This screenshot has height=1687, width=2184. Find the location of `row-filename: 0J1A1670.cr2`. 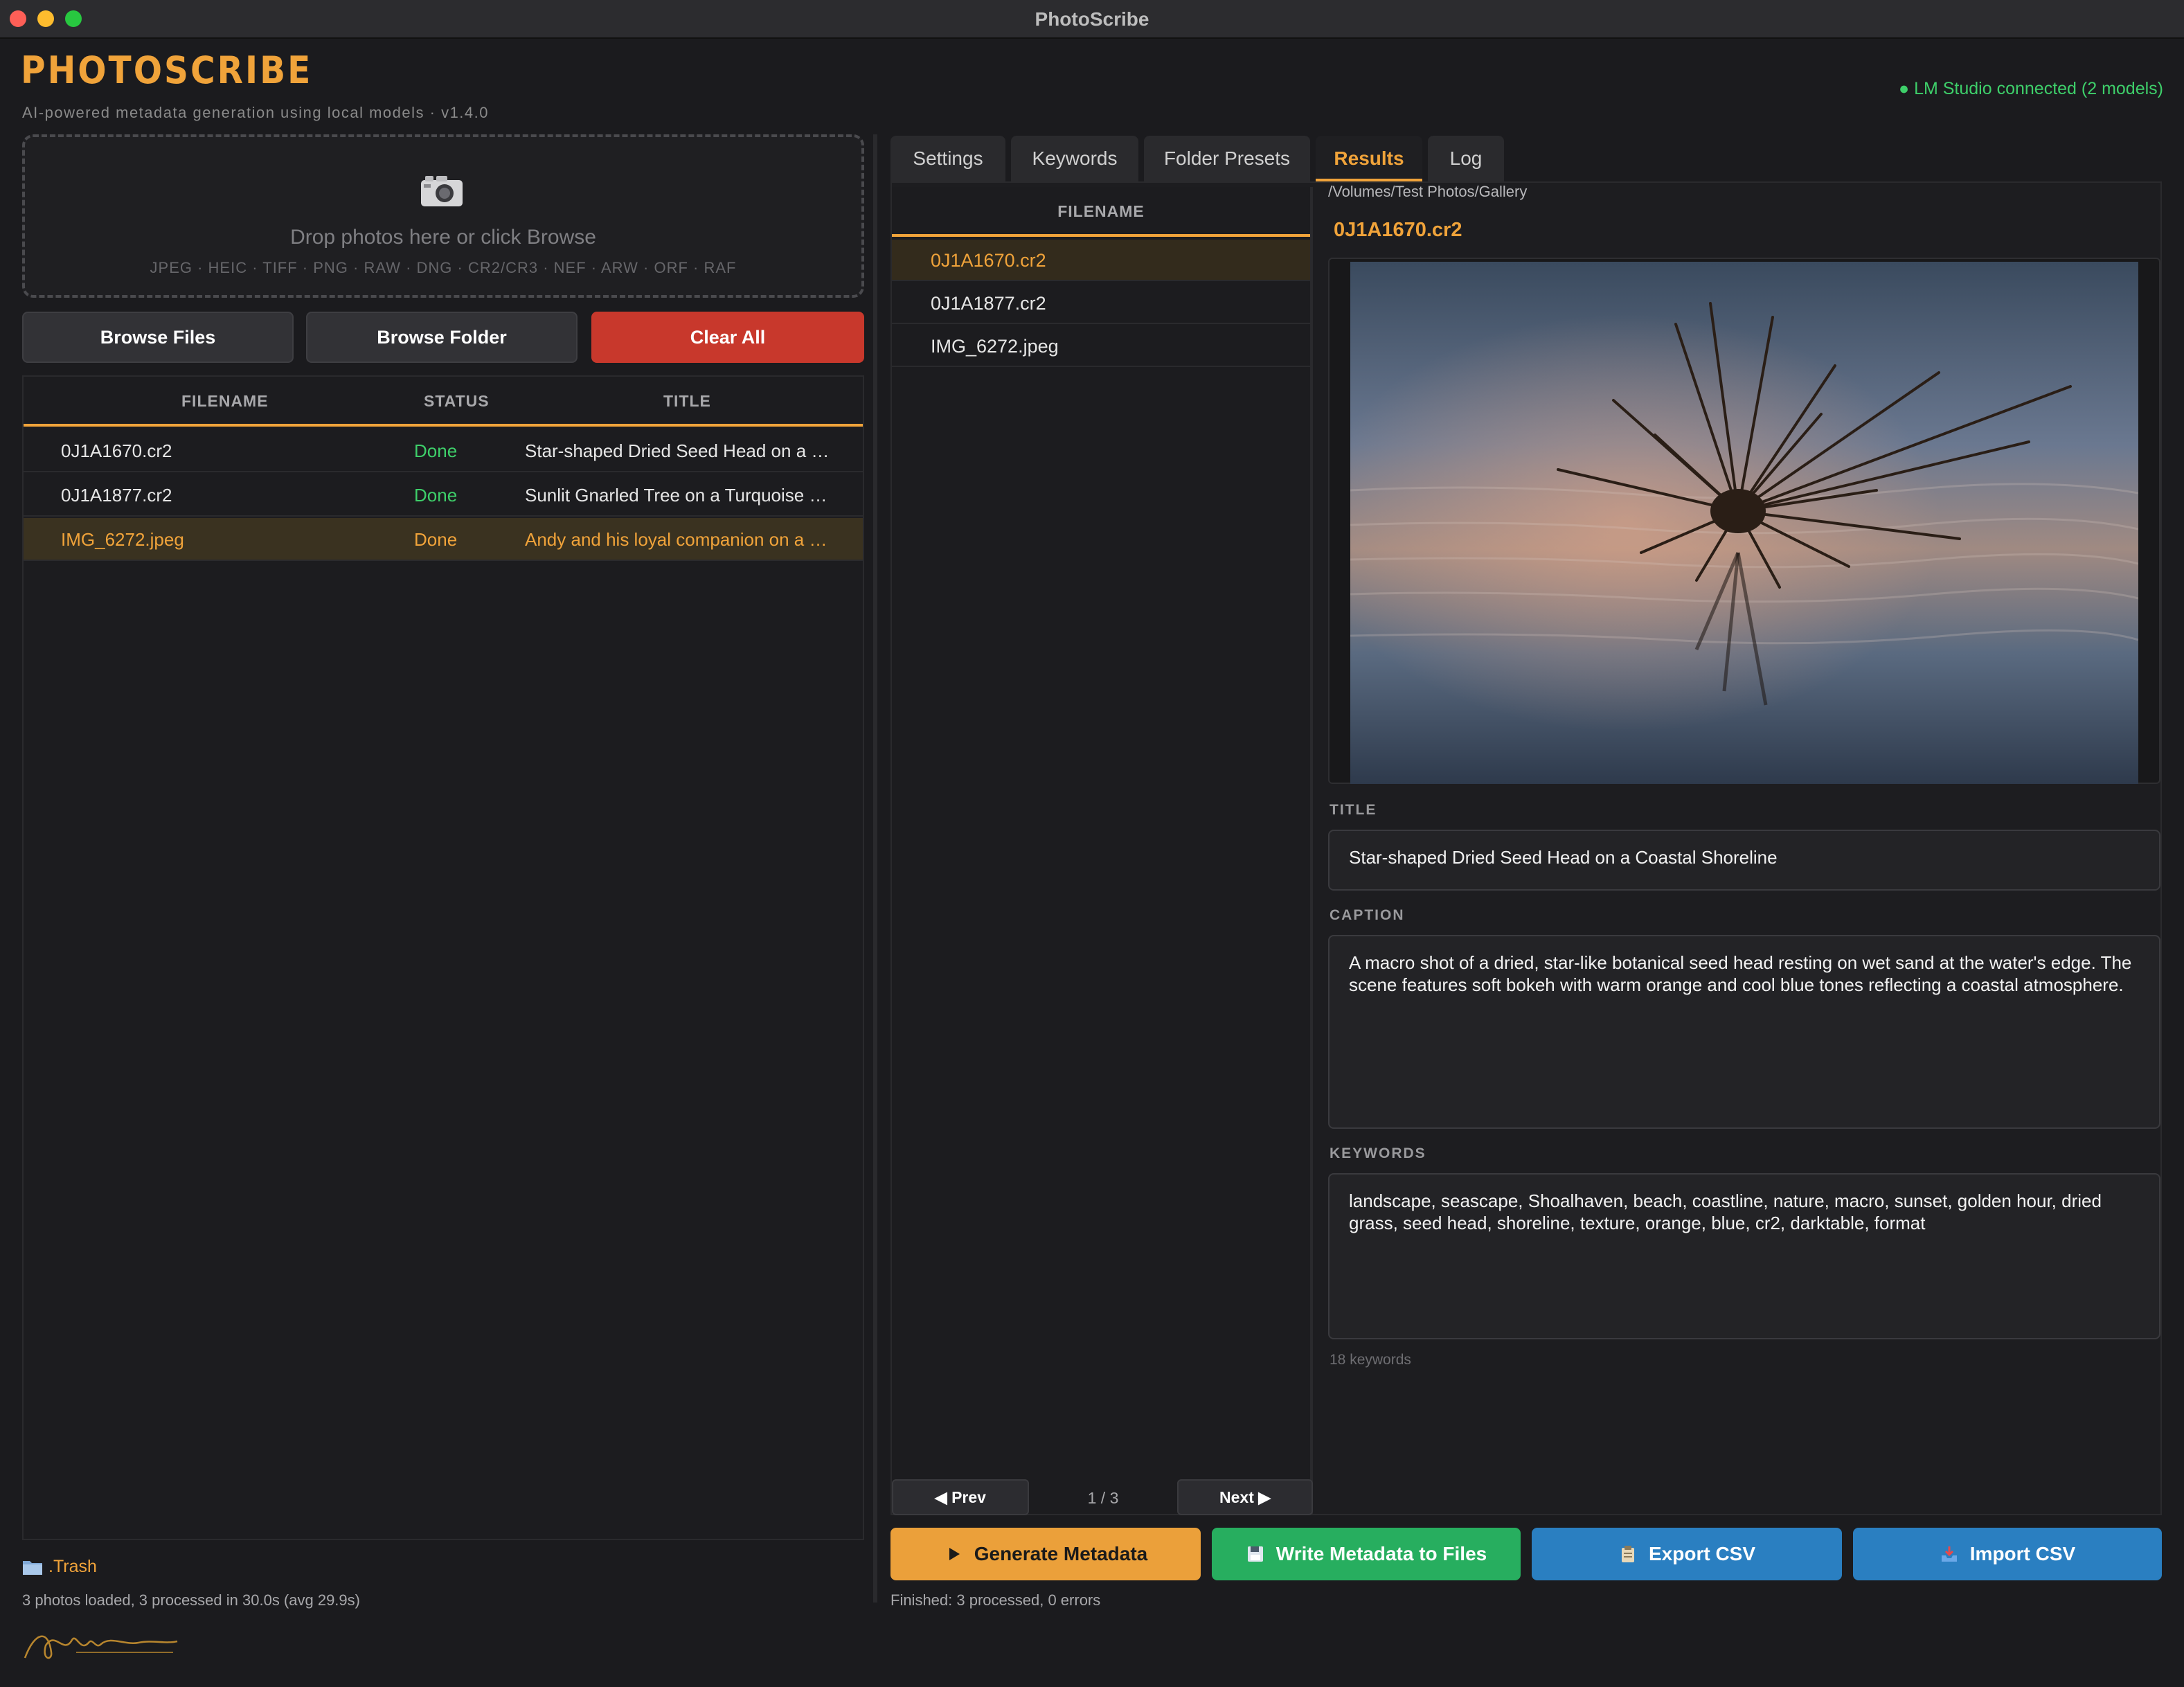

row-filename: 0J1A1670.cr2 is located at coordinates (116, 450).